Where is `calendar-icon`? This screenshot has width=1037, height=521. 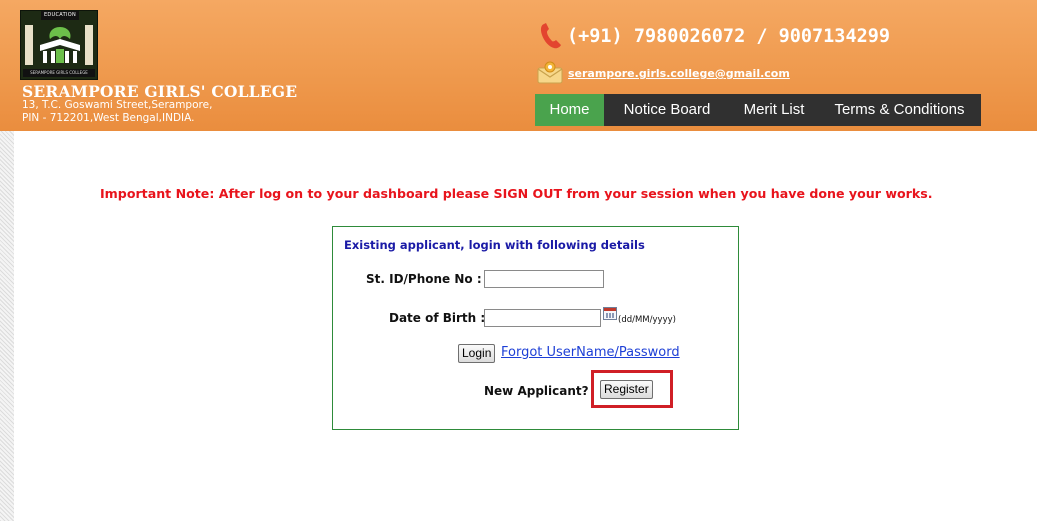 calendar-icon is located at coordinates (610, 313).